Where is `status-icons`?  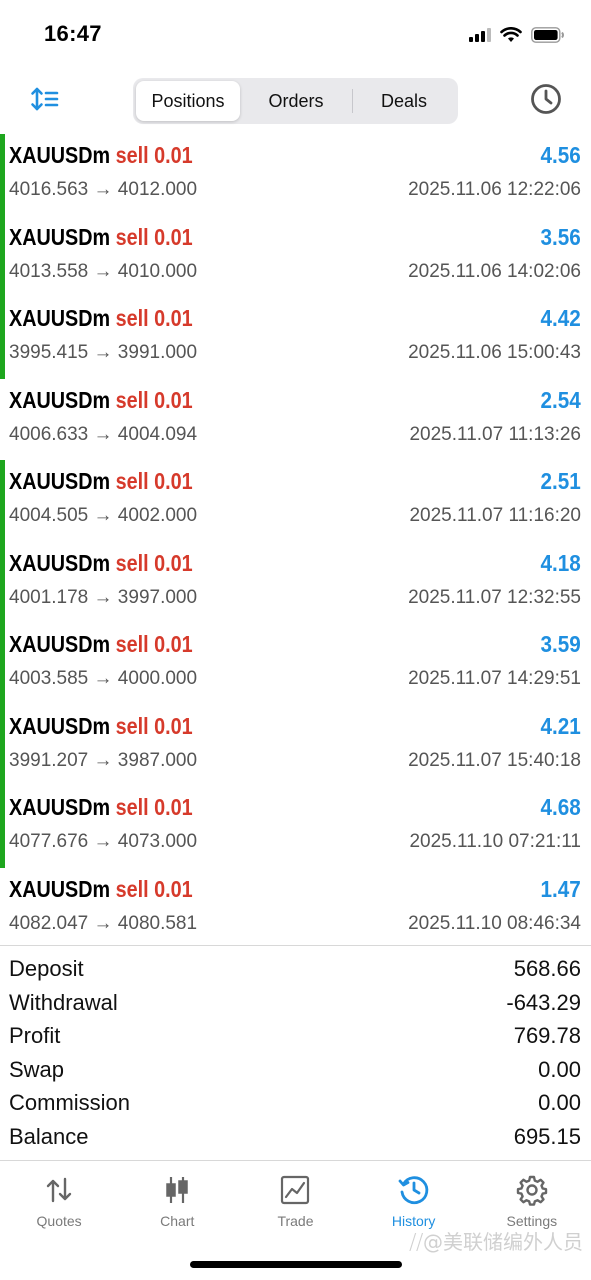 status-icons is located at coordinates (517, 35).